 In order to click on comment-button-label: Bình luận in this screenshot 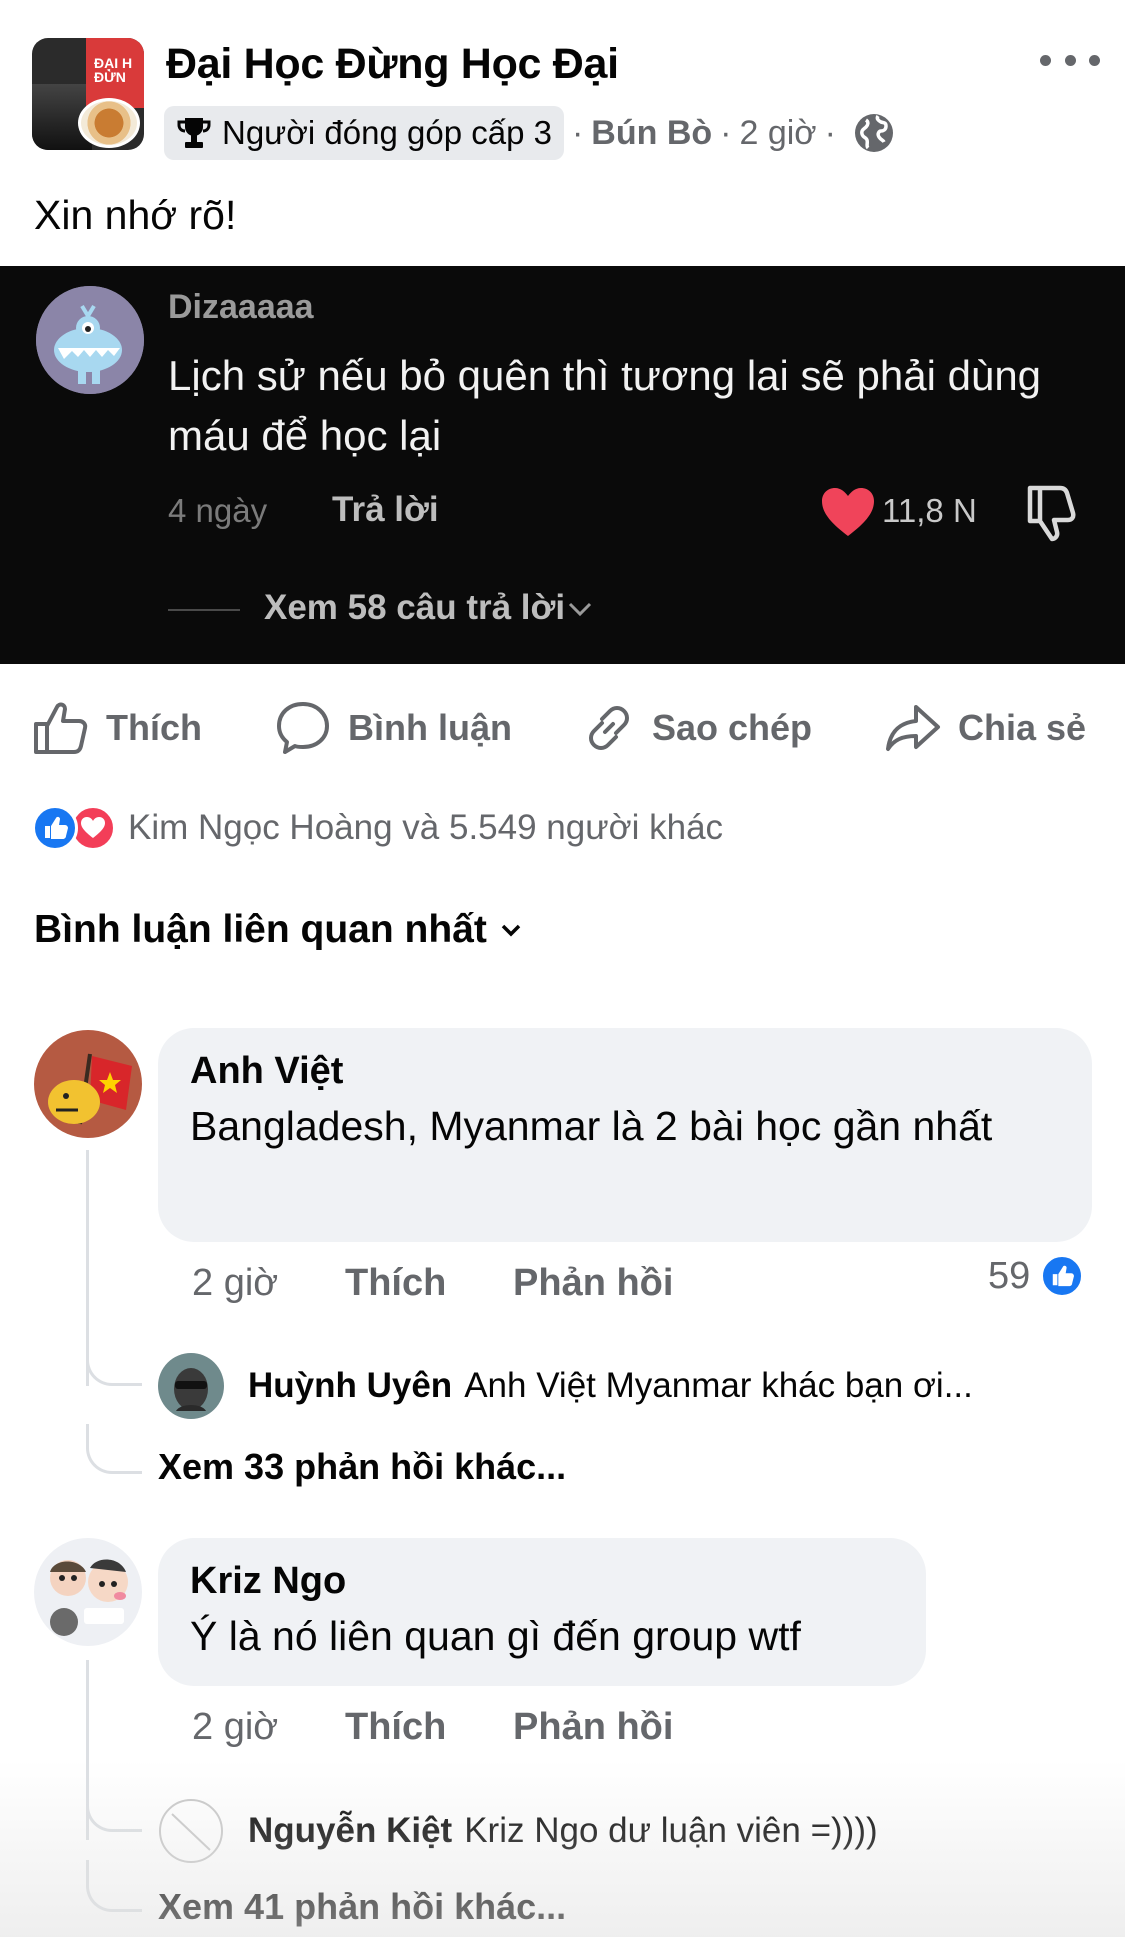, I will do `click(430, 727)`.